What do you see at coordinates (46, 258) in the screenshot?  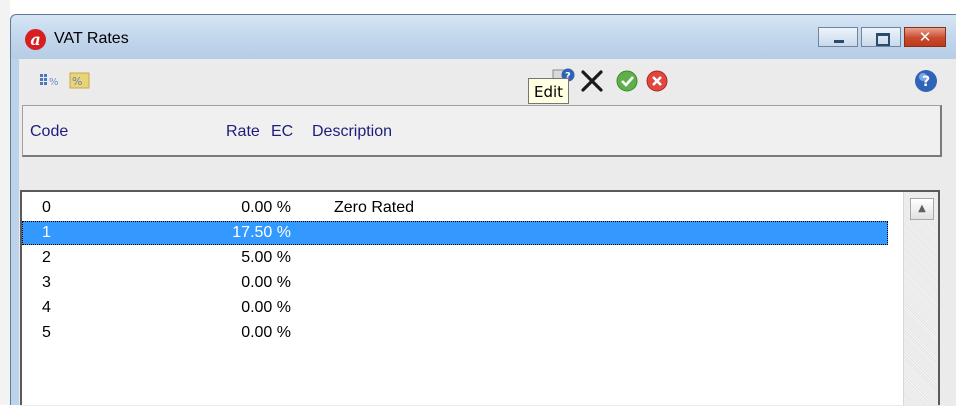 I see `vat-code-cell: 2` at bounding box center [46, 258].